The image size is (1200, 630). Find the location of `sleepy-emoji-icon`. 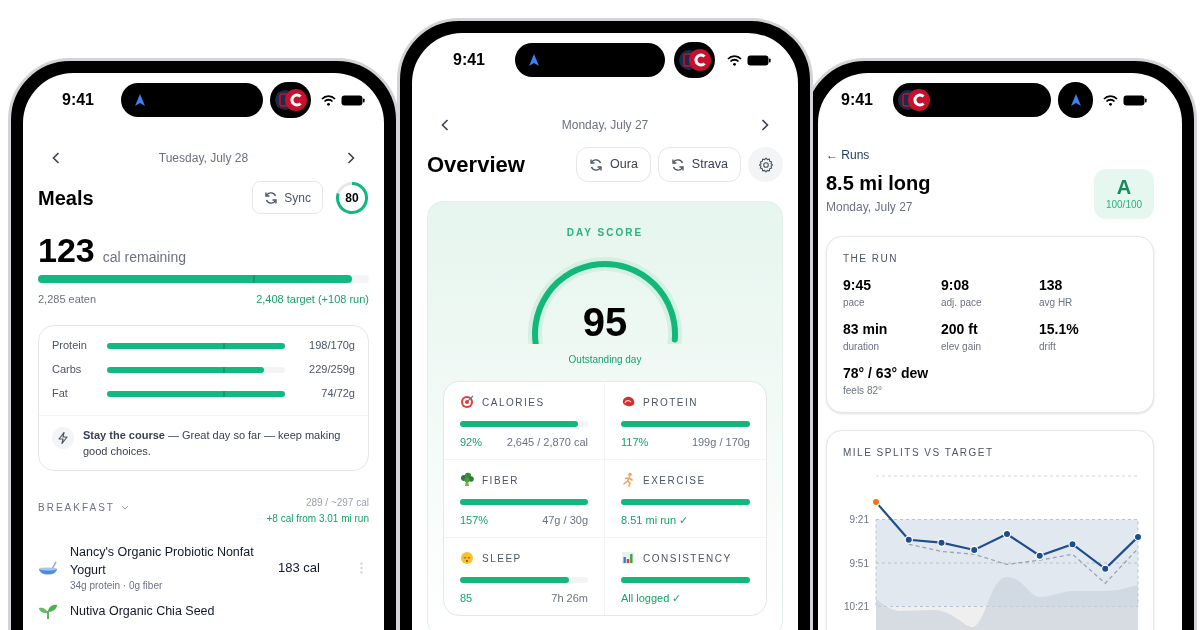

sleepy-emoji-icon is located at coordinates (467, 558).